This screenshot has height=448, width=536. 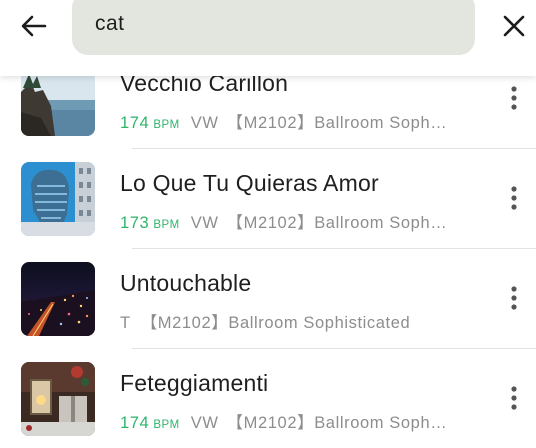 I want to click on song-title: Untouchable, so click(x=186, y=283).